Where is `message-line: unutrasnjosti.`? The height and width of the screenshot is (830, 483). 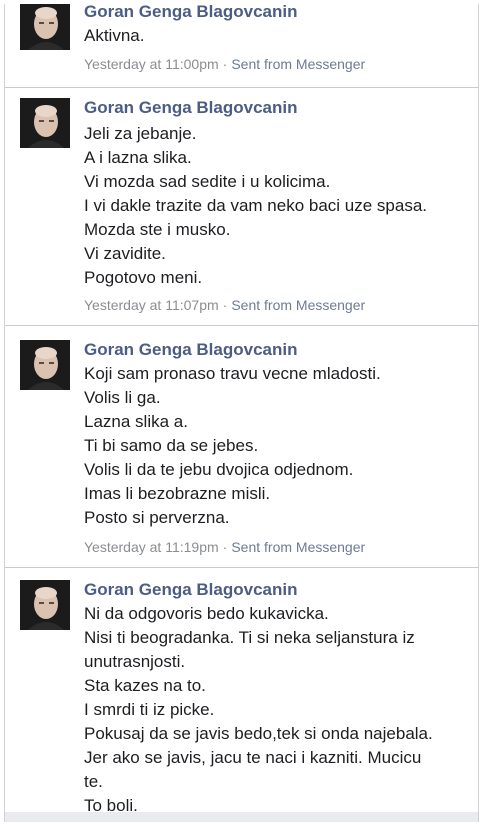
message-line: unutrasnjosti. is located at coordinates (135, 661).